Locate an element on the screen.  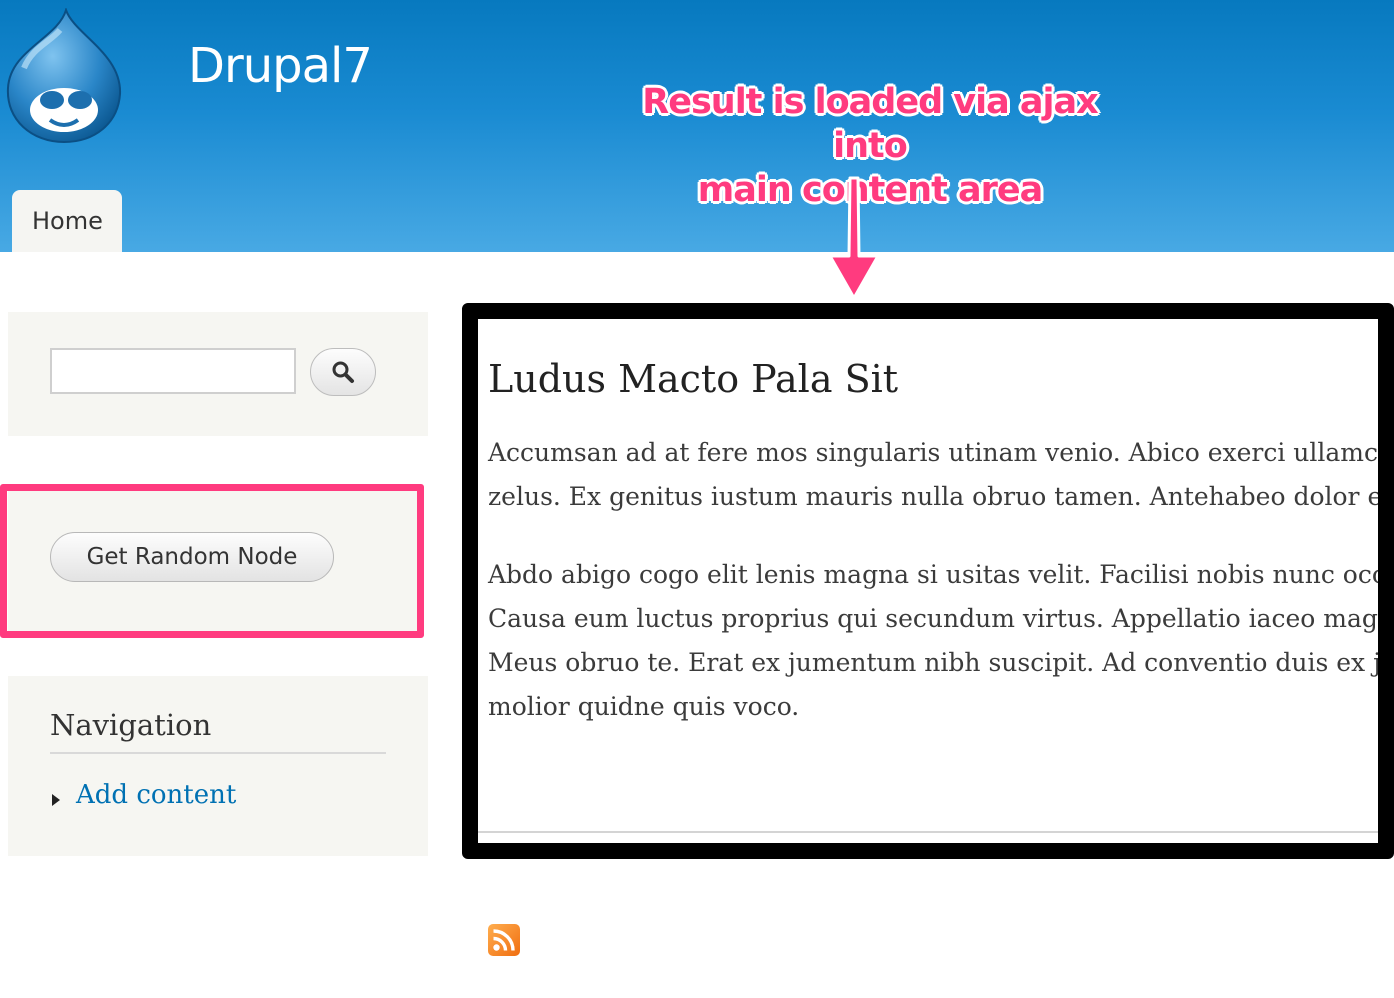
drupal-logo-icon is located at coordinates (64, 76).